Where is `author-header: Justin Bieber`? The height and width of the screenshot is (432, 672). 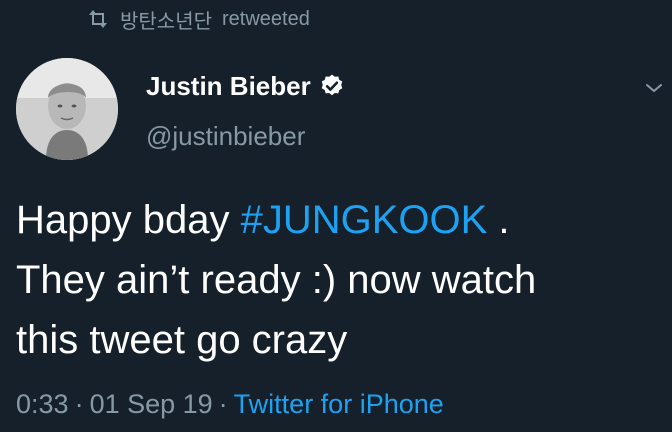
author-header: Justin Bieber is located at coordinates (245, 86).